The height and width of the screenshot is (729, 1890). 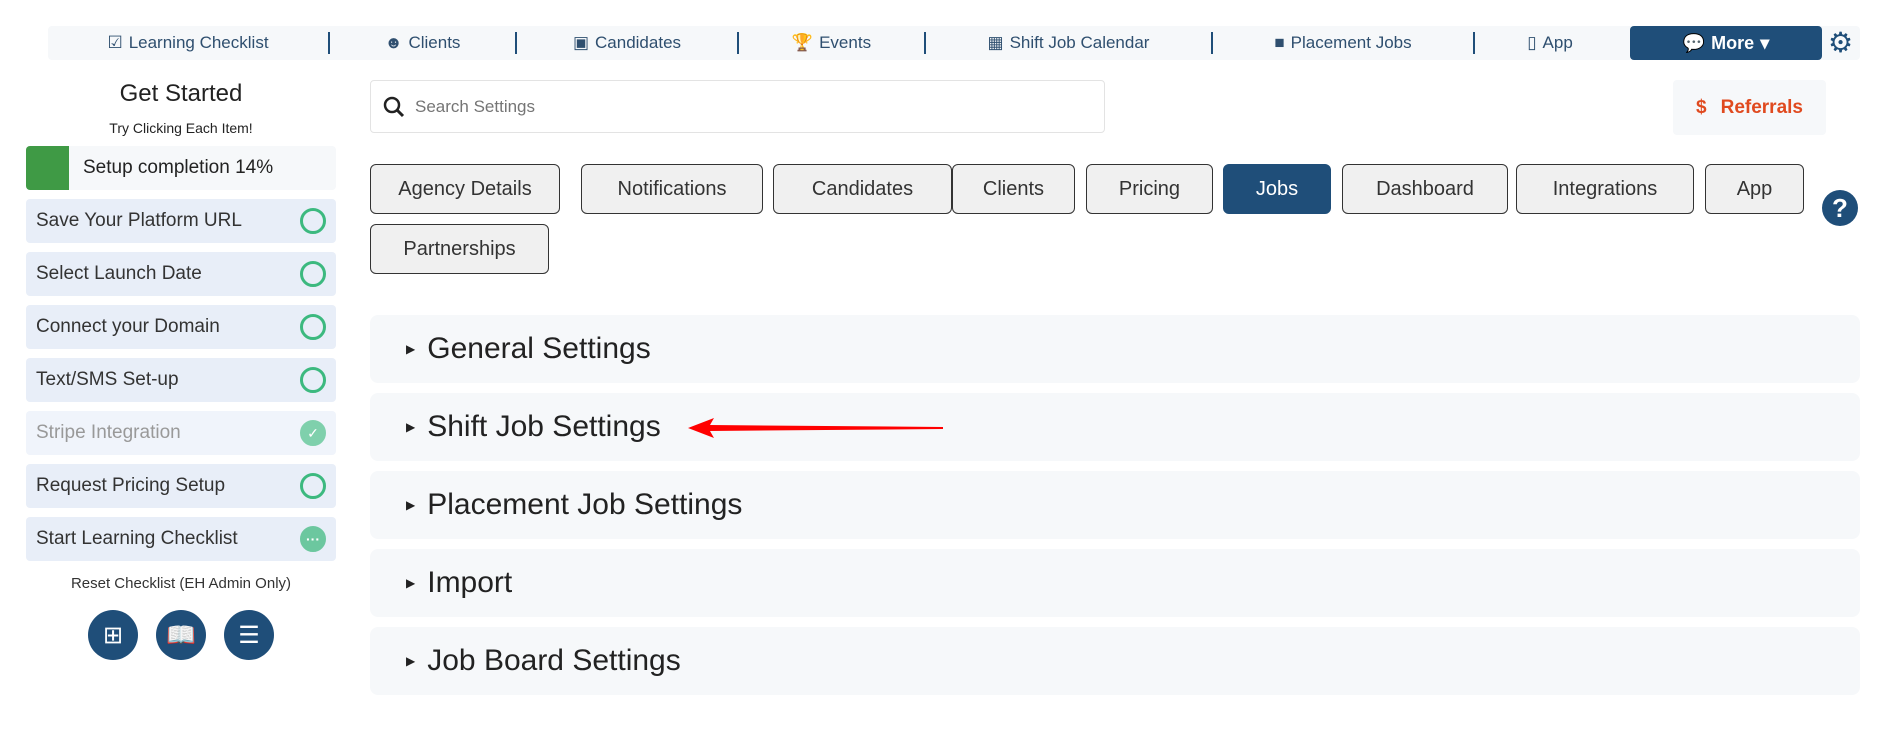 What do you see at coordinates (1733, 42) in the screenshot?
I see `more-label: More` at bounding box center [1733, 42].